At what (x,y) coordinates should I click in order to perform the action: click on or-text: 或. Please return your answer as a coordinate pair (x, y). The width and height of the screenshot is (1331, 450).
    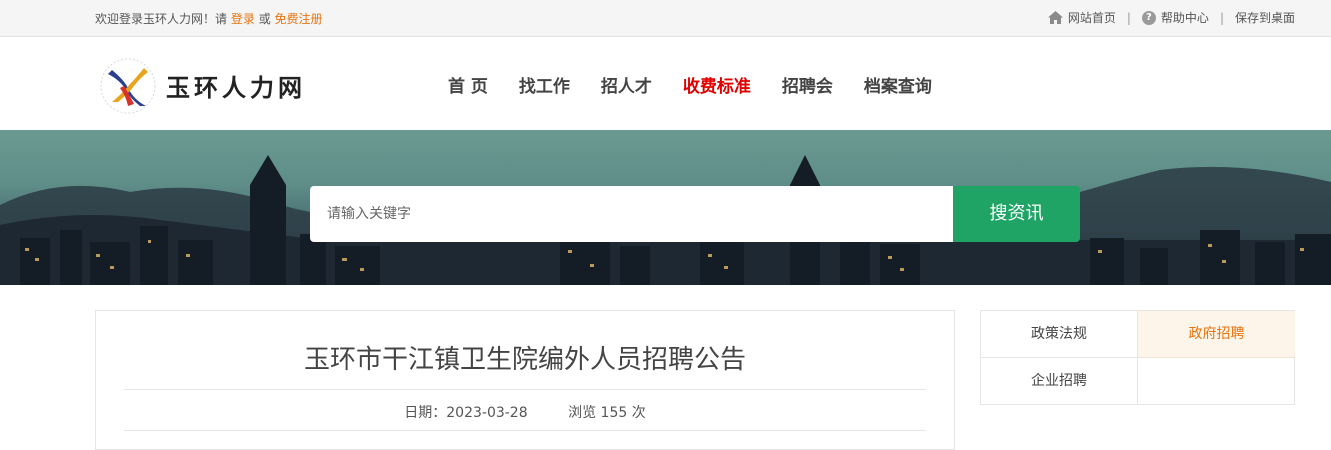
    Looking at the image, I should click on (264, 19).